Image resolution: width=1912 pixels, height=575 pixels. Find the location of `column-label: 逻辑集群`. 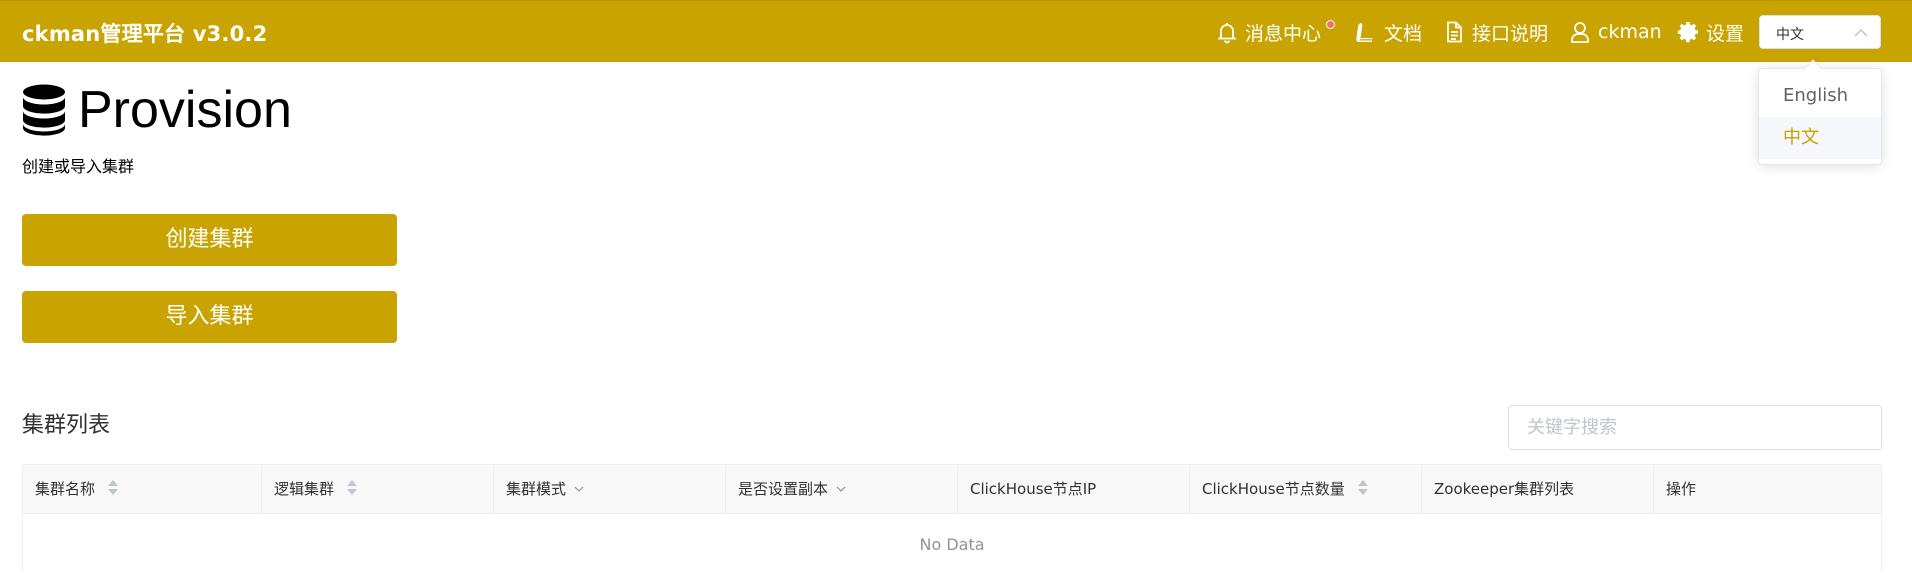

column-label: 逻辑集群 is located at coordinates (304, 489).